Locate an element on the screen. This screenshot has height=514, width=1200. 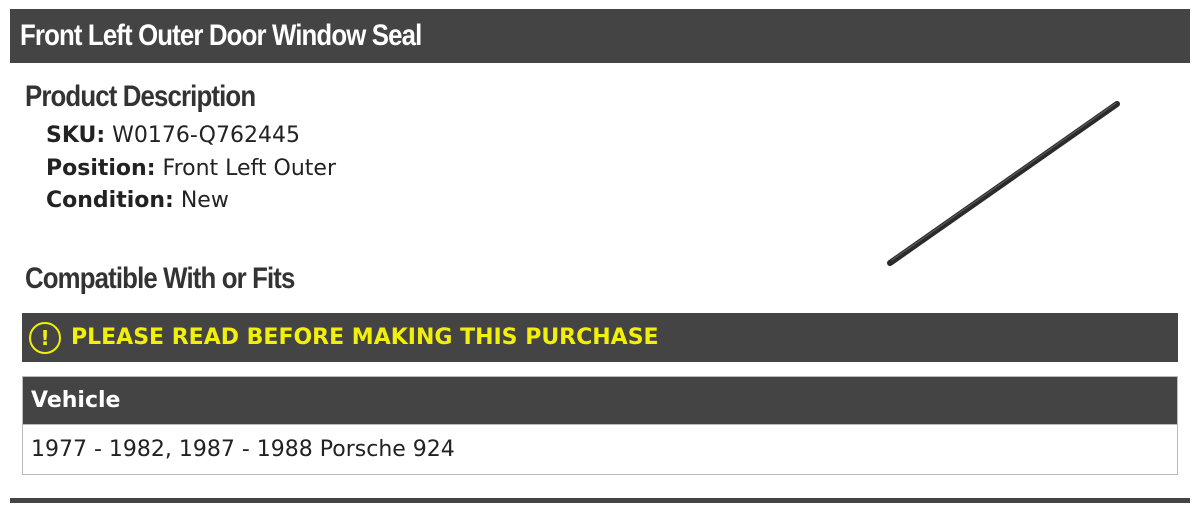
spec-condition: Condition: New is located at coordinates (191, 201).